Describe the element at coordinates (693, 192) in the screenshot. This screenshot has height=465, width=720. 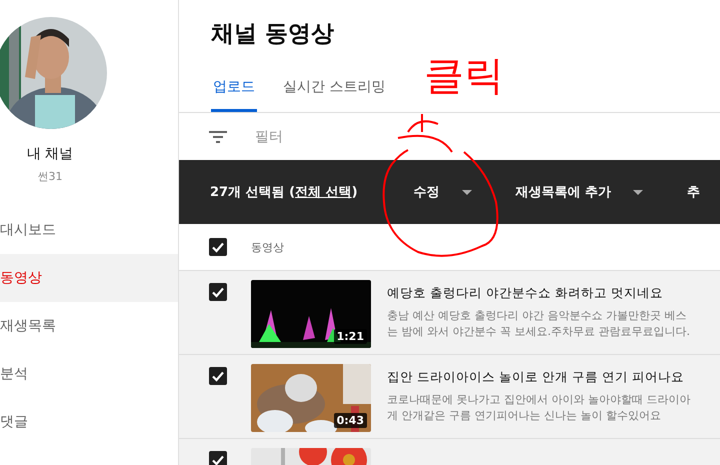
I see `action-dropdown: 추` at that location.